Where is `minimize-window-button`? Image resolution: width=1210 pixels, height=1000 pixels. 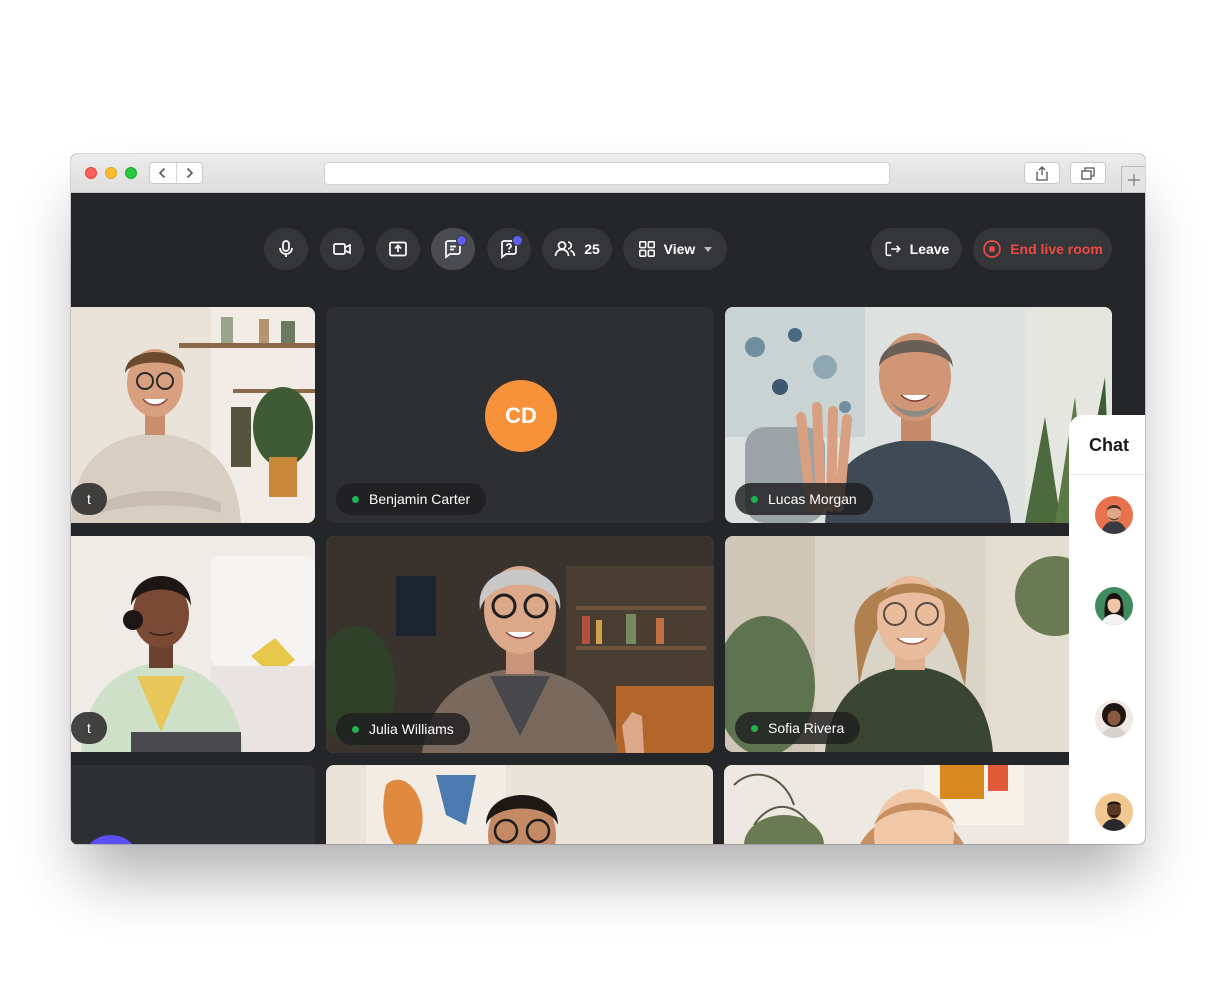
minimize-window-button is located at coordinates (111, 173).